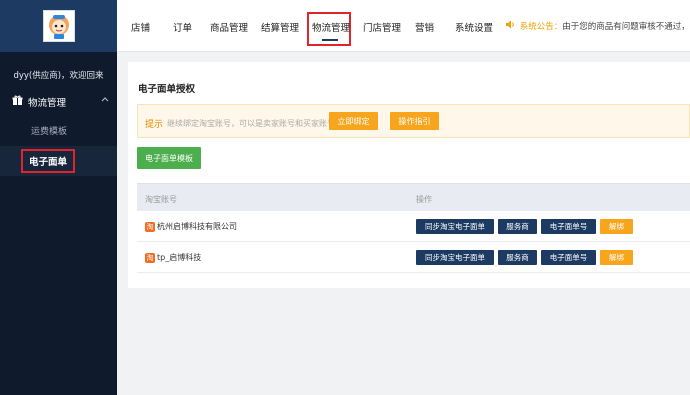 Image resolution: width=690 pixels, height=395 pixels. What do you see at coordinates (58, 130) in the screenshot?
I see `sidebar-item-freight-template: 运费模板` at bounding box center [58, 130].